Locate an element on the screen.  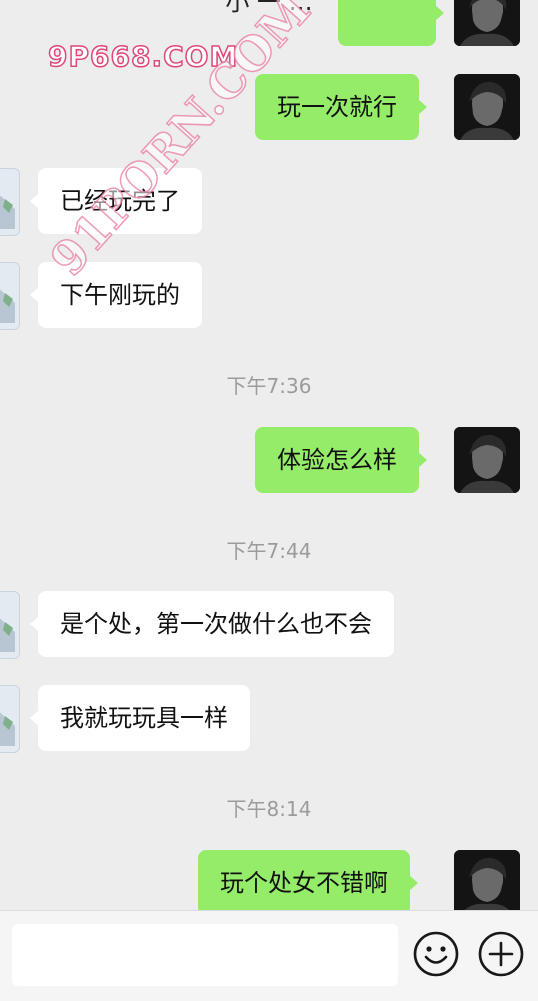
input-bar is located at coordinates (269, 955).